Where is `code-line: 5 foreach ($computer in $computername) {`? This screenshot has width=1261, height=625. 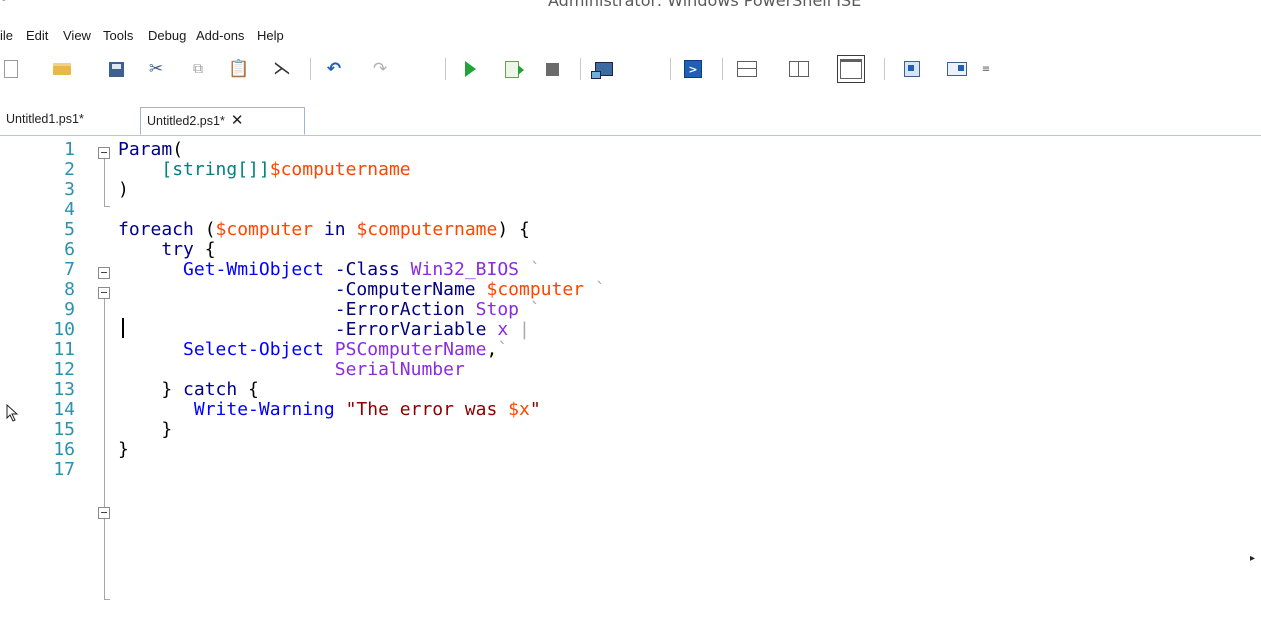 code-line: 5 foreach ($computer in $computername) { is located at coordinates (630, 230).